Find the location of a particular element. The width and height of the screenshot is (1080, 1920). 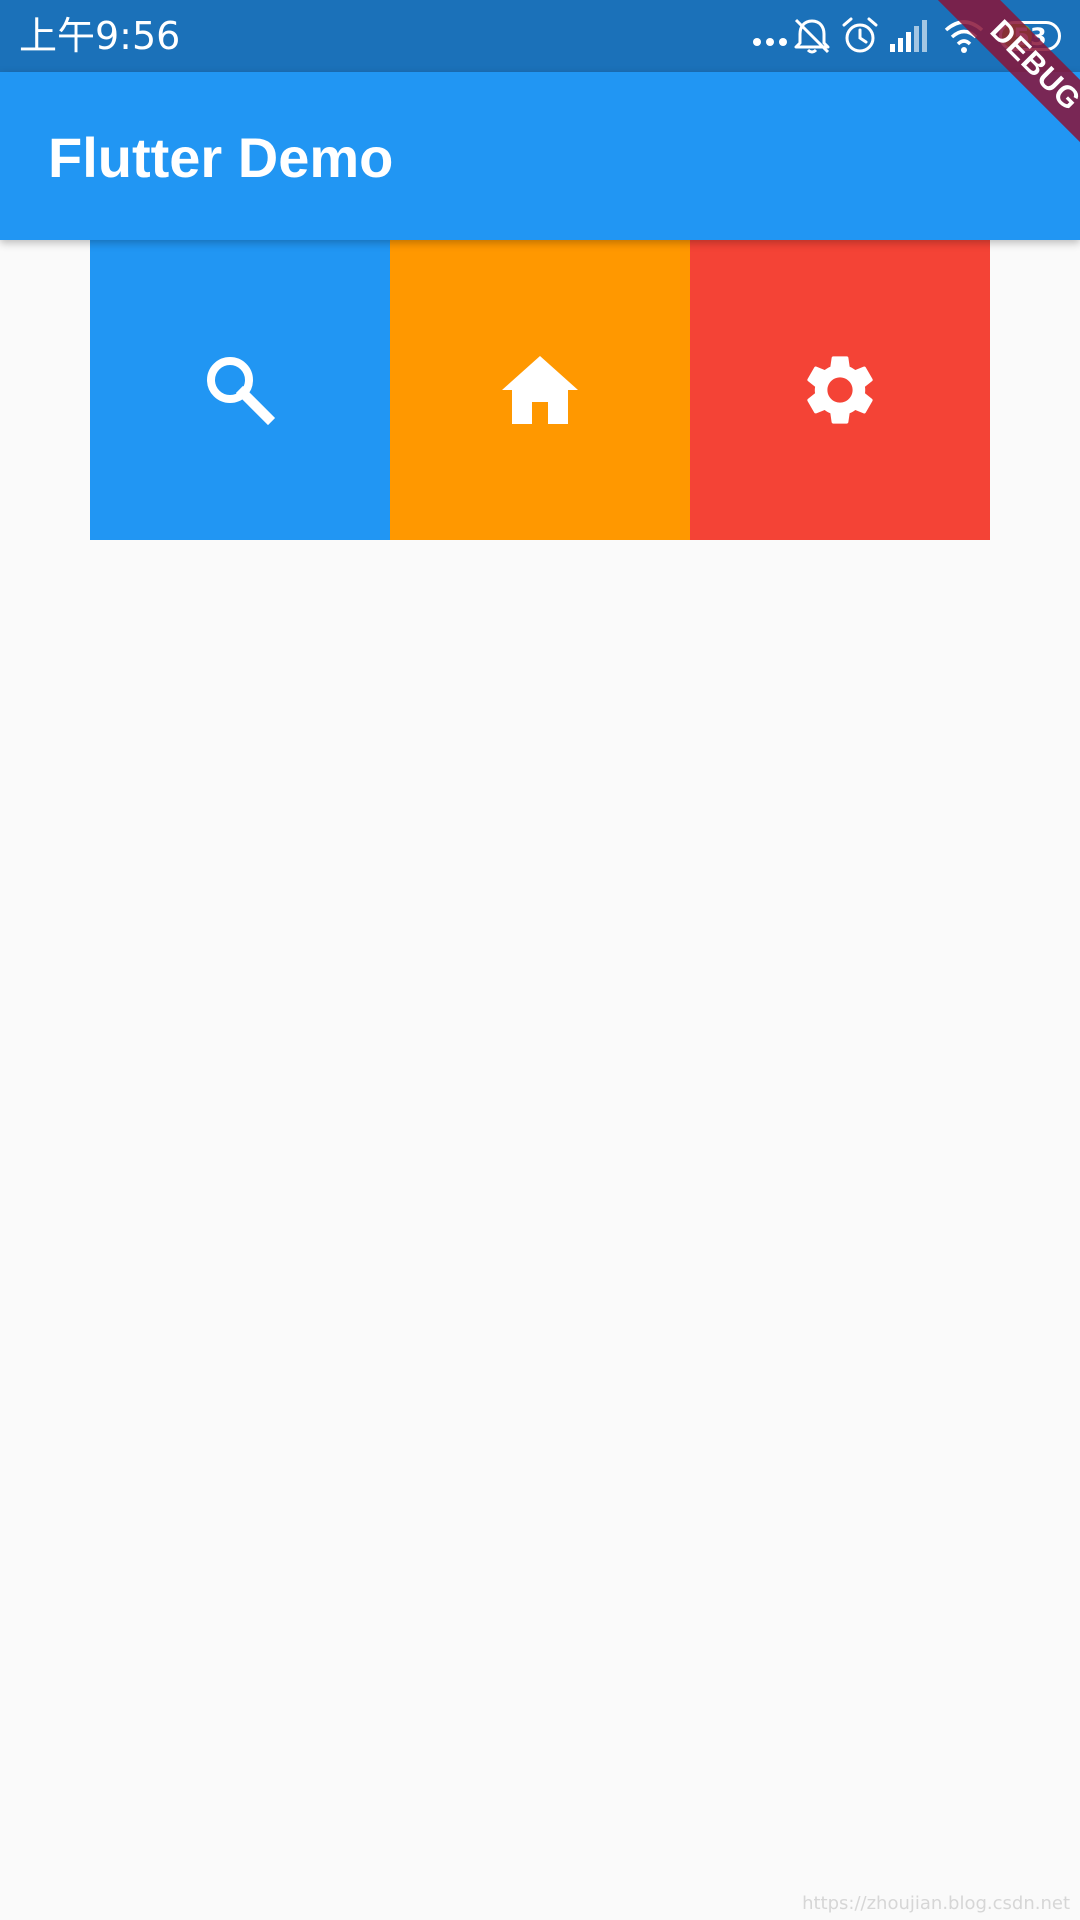

search-tile is located at coordinates (240, 390).